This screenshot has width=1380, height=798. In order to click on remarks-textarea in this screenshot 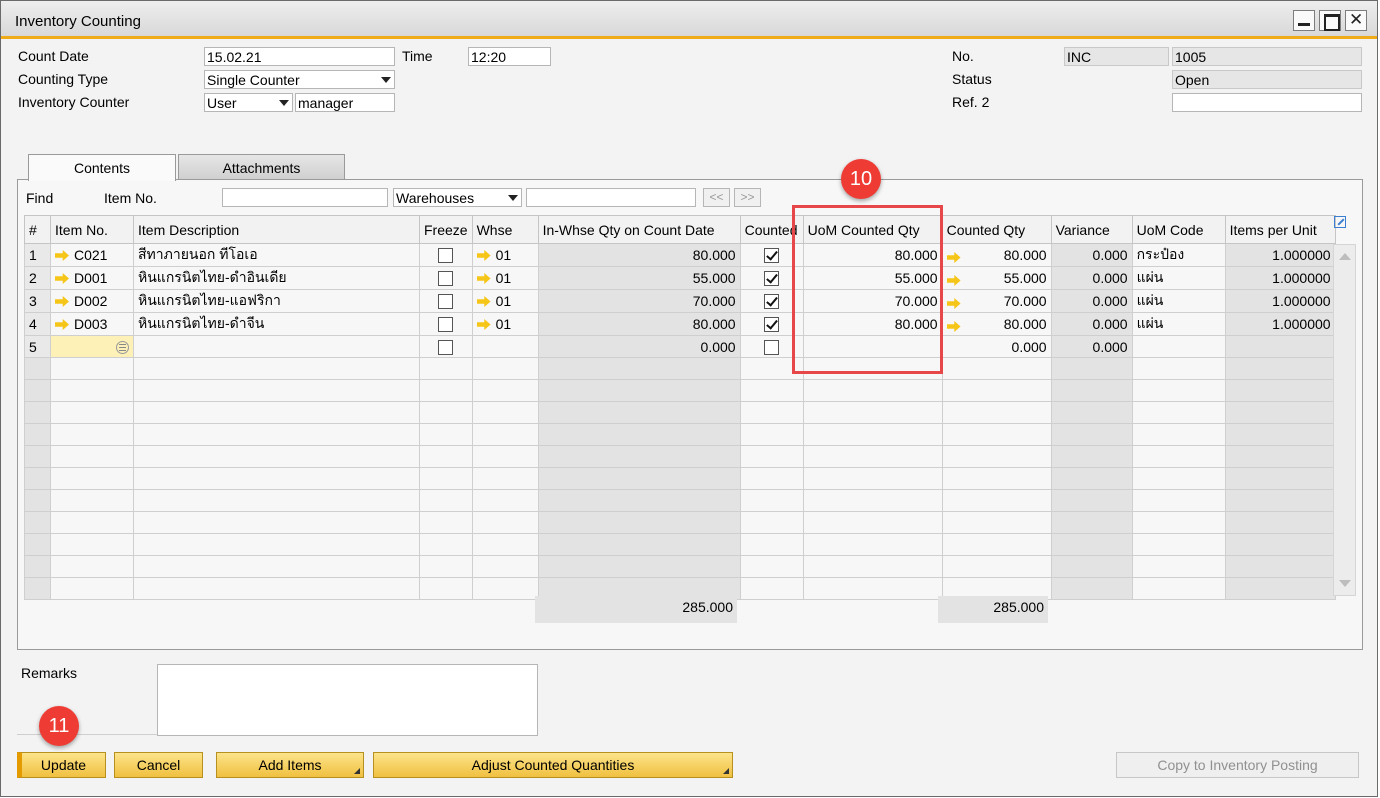, I will do `click(347, 700)`.